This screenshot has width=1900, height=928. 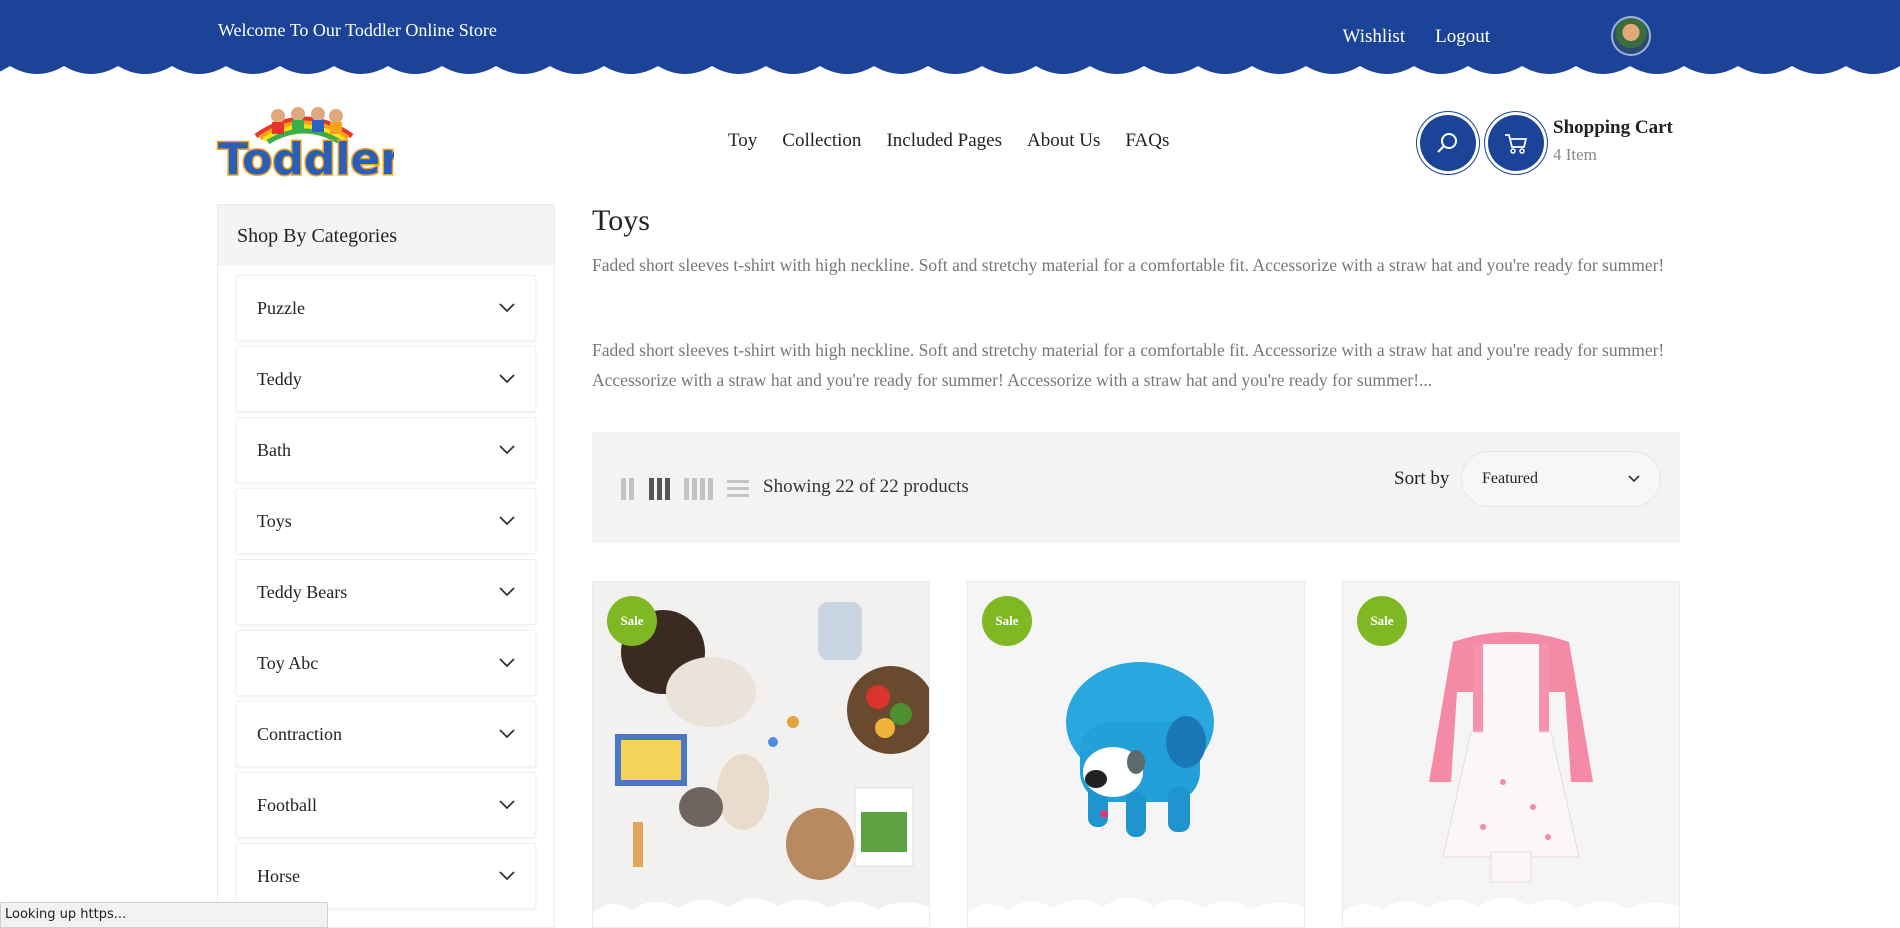 I want to click on nav-item-collection: Collection, so click(x=821, y=141).